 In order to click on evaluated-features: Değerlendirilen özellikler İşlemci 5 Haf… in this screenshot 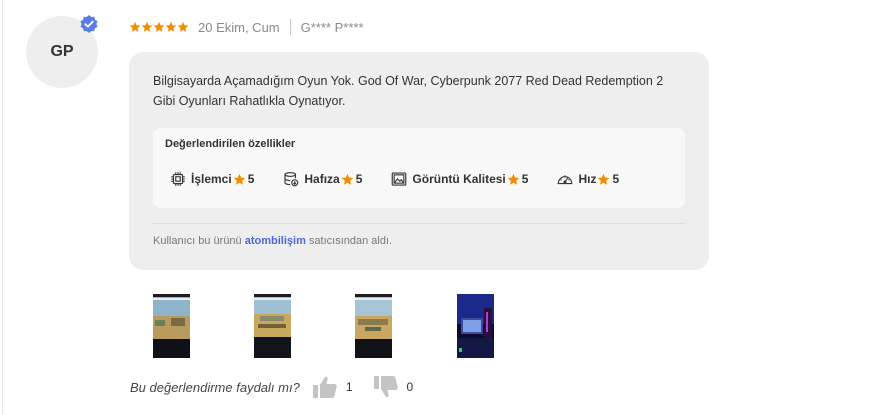, I will do `click(419, 168)`.